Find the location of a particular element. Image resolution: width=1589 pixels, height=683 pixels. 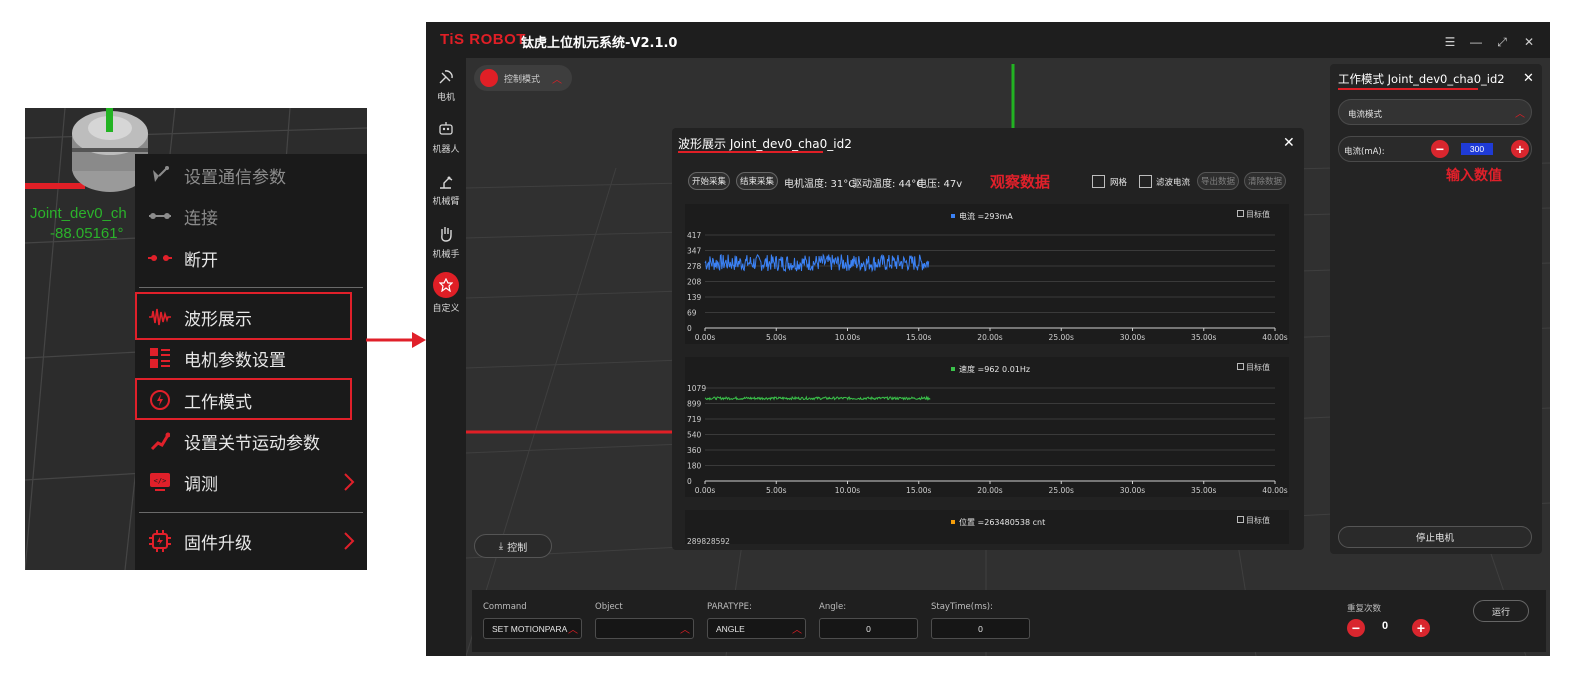

angle-input: 0 is located at coordinates (868, 628).